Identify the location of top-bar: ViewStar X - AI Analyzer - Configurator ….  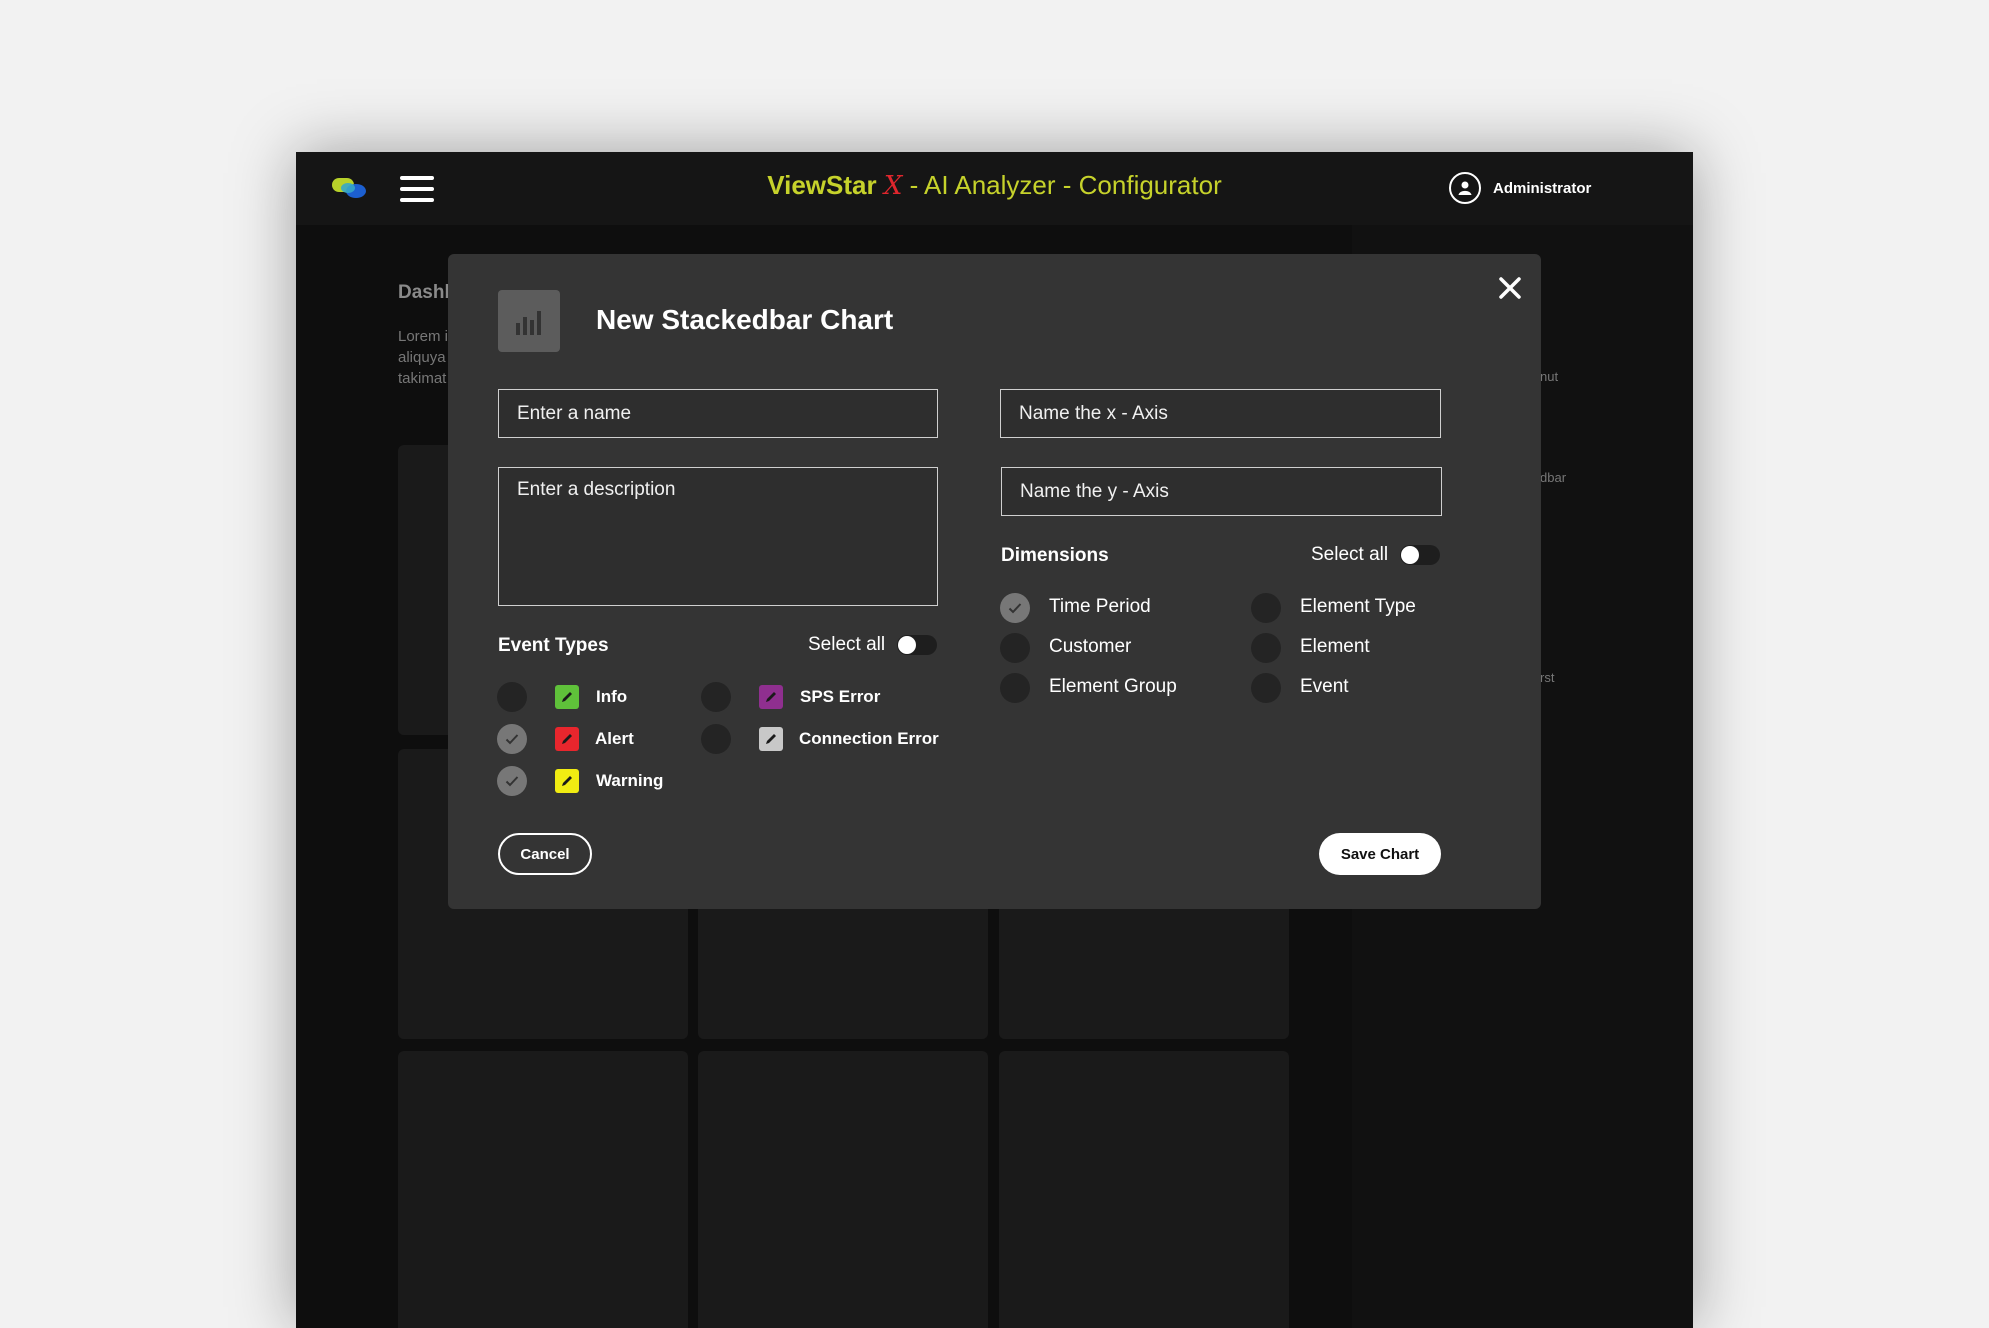
(994, 188).